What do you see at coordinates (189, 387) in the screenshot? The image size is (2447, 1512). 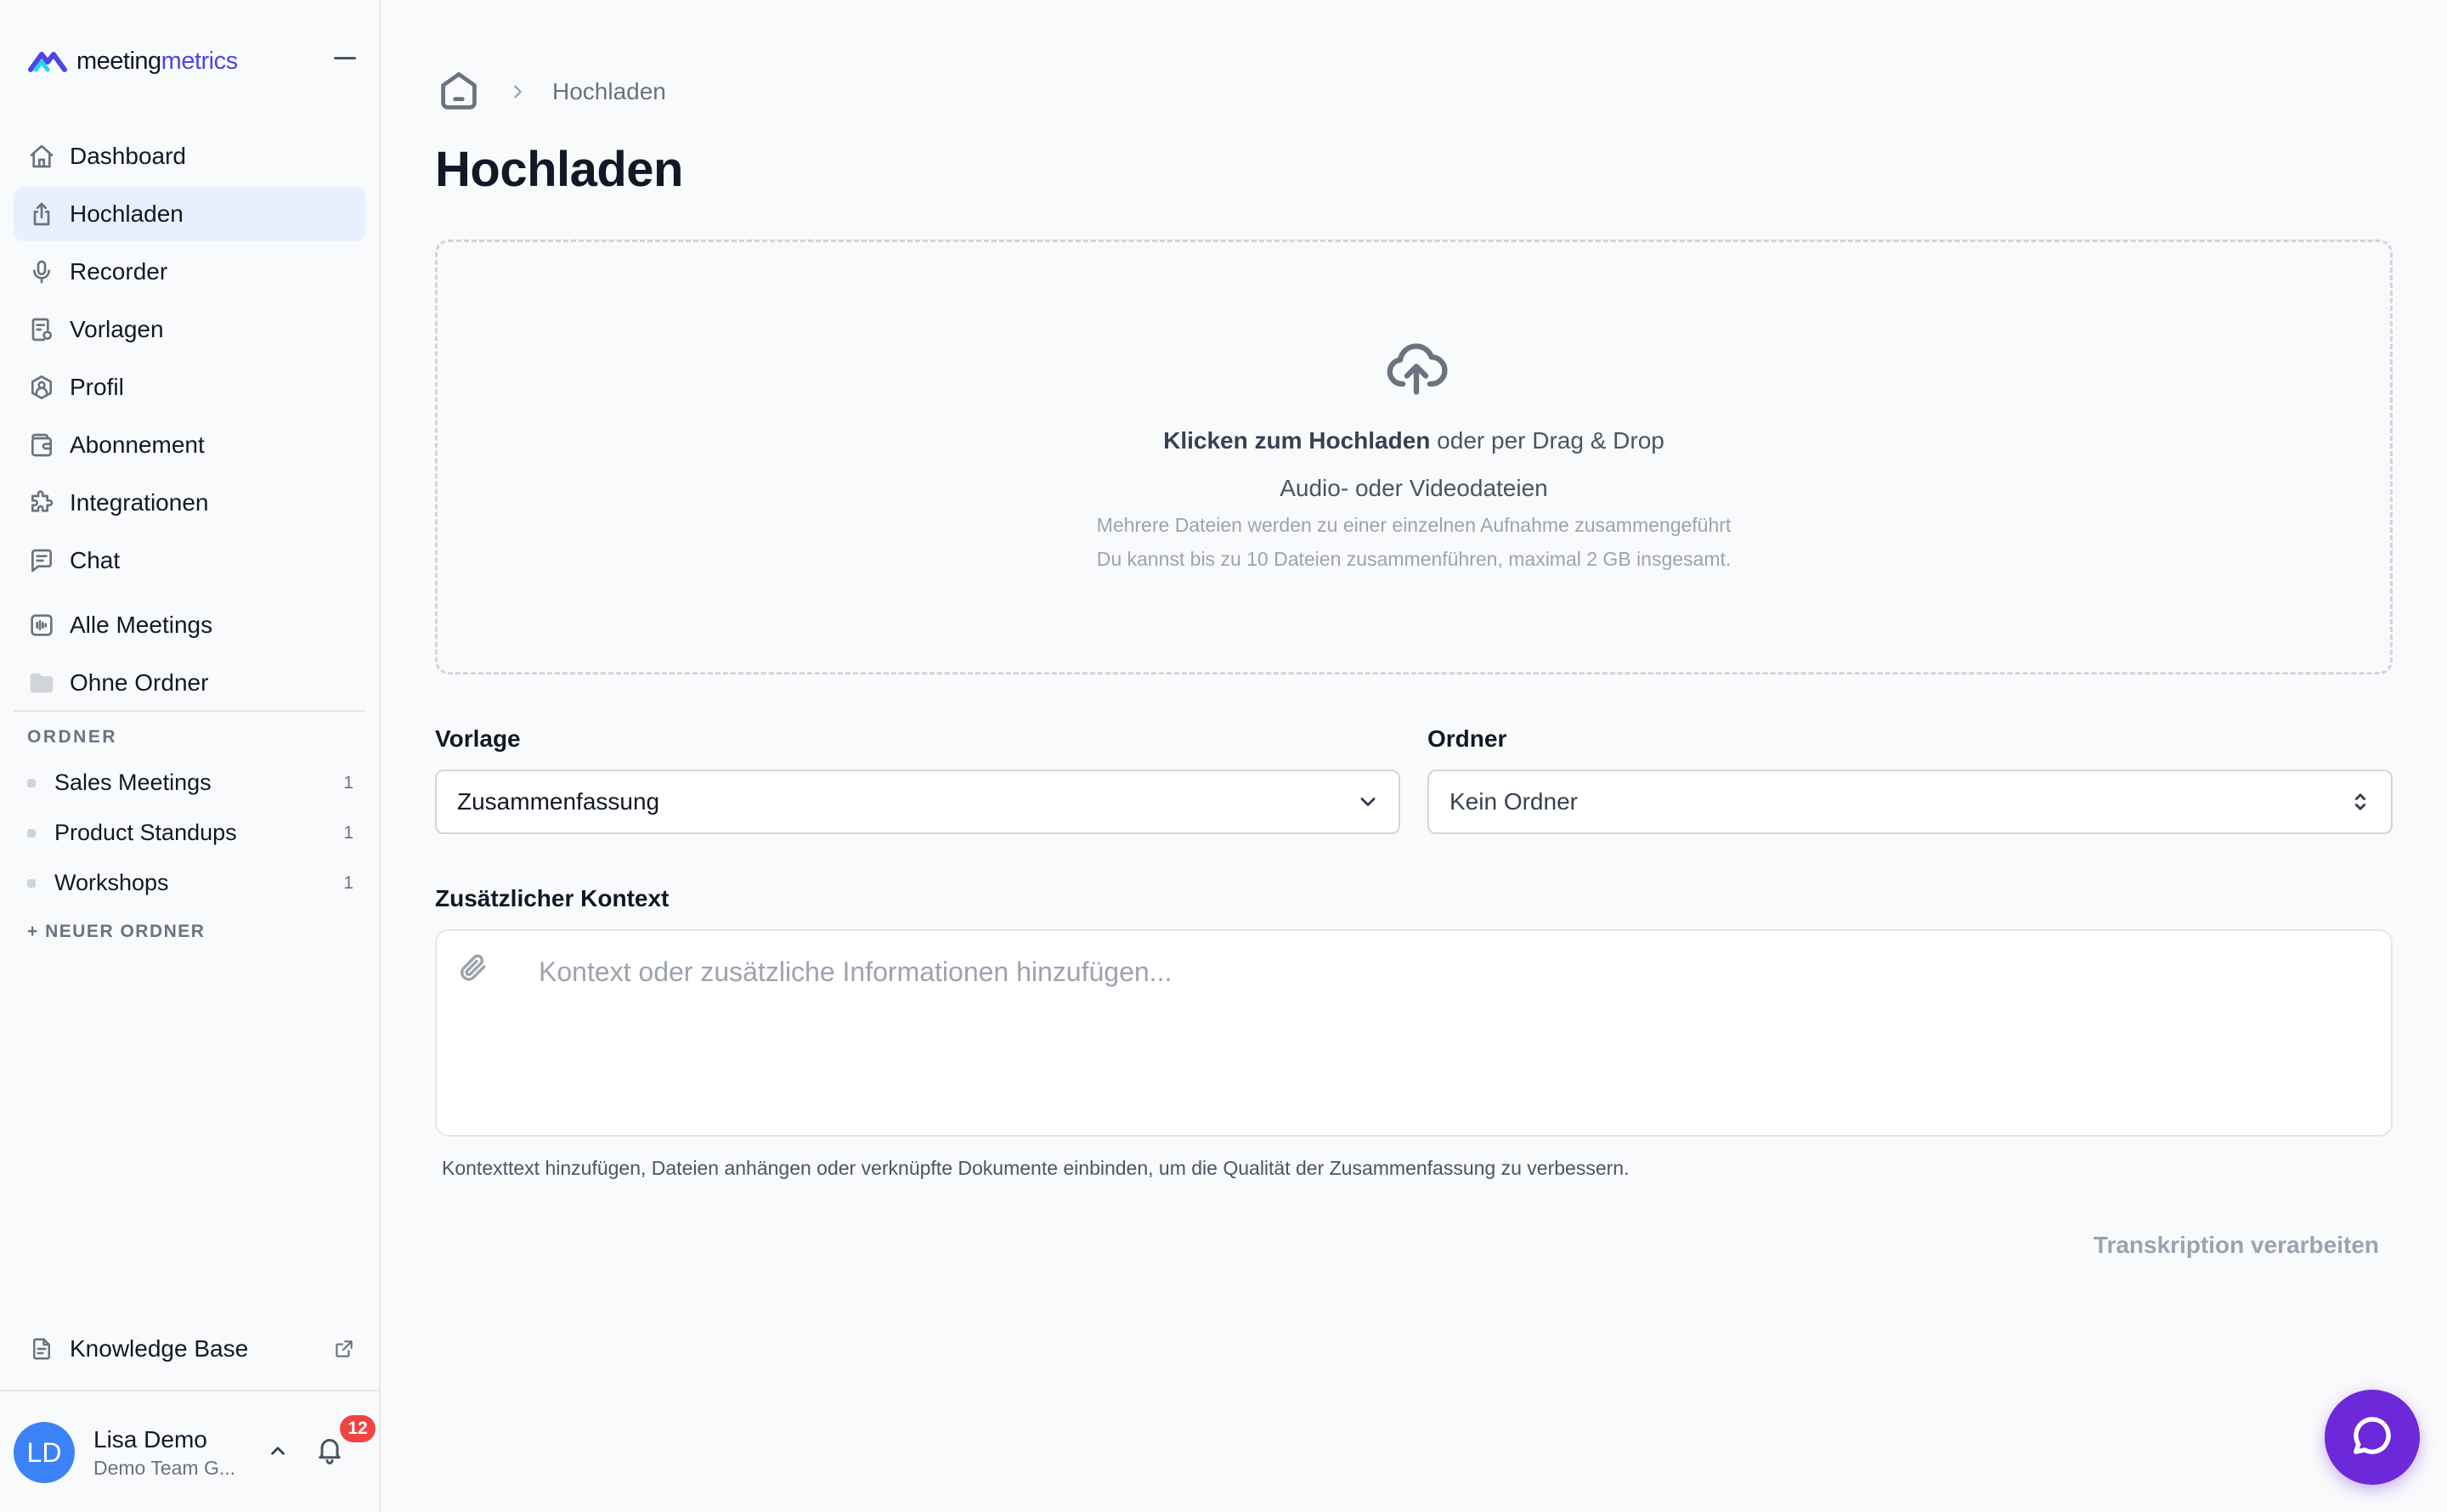 I see `sidebar-item-profile: Profil` at bounding box center [189, 387].